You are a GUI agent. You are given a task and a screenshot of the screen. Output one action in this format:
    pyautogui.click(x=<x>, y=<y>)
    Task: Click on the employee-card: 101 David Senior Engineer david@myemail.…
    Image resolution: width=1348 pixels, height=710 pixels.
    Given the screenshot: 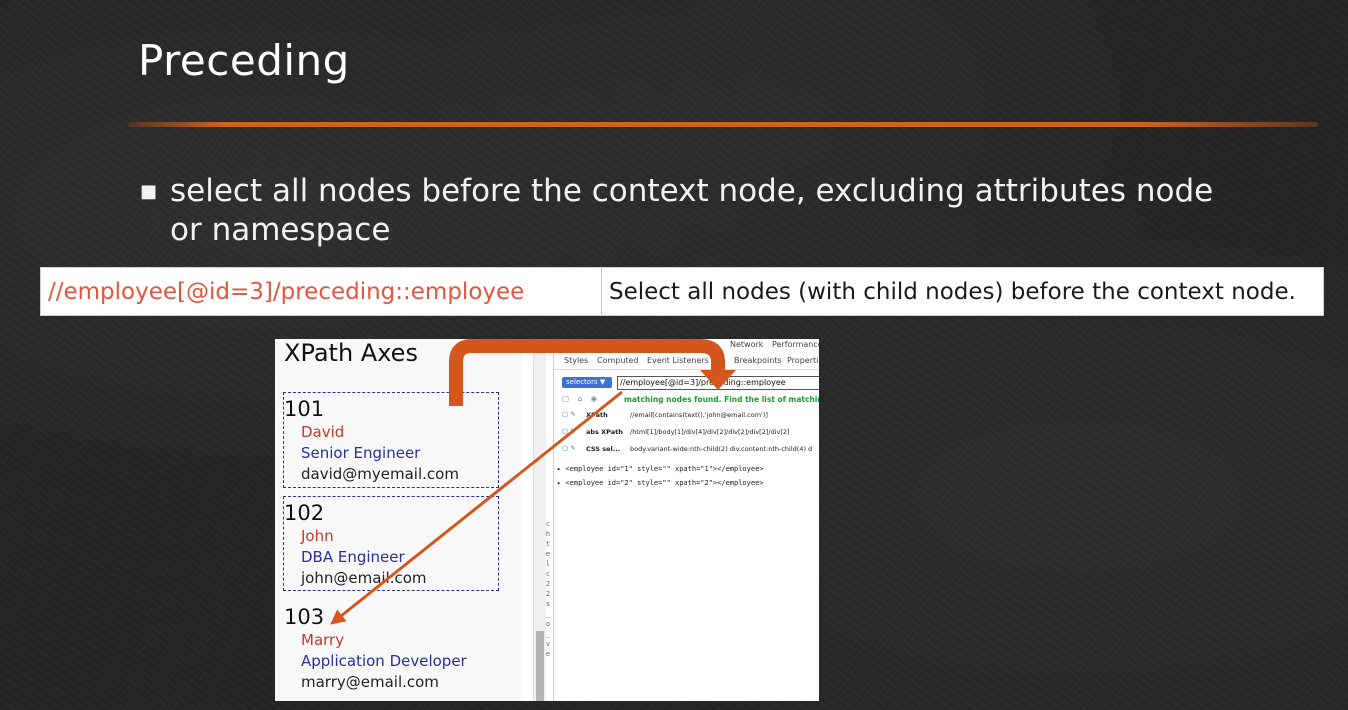 What is the action you would take?
    pyautogui.click(x=371, y=440)
    